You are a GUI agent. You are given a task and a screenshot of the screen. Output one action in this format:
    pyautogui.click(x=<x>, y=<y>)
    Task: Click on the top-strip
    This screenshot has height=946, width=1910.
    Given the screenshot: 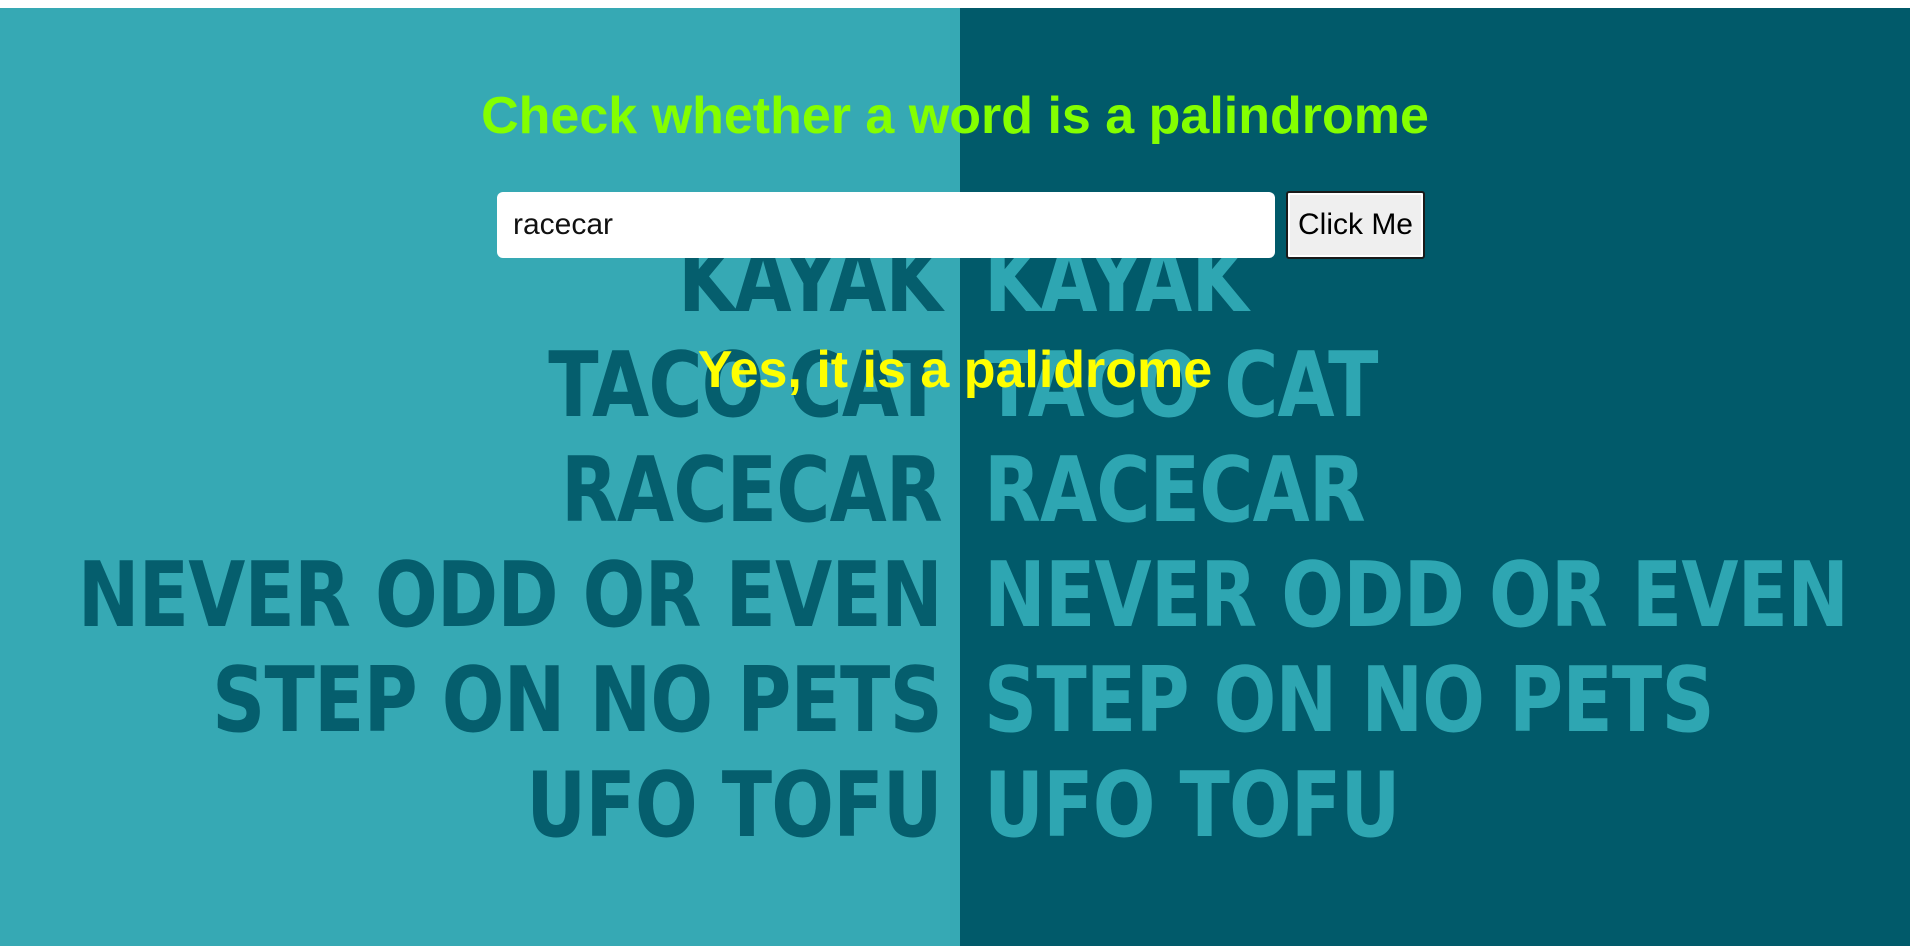 What is the action you would take?
    pyautogui.click(x=955, y=4)
    